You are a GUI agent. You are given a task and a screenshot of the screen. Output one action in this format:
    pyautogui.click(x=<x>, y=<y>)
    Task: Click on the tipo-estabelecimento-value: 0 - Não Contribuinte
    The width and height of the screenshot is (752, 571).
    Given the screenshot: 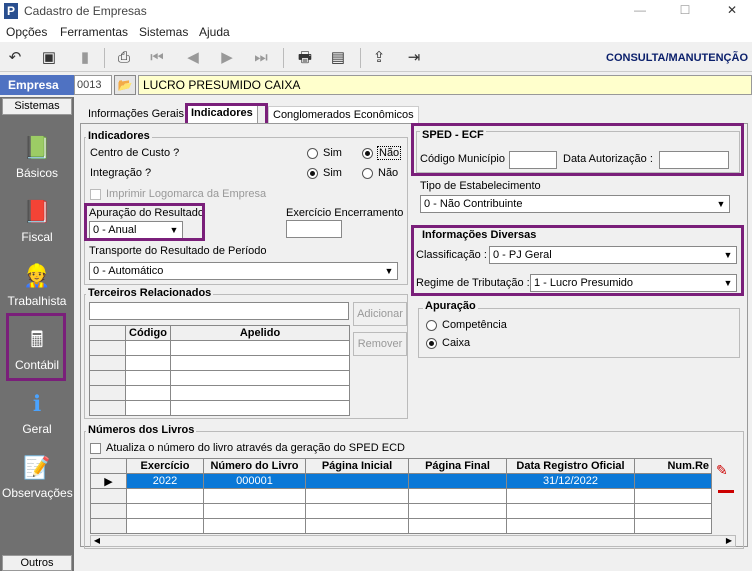 What is the action you would take?
    pyautogui.click(x=473, y=204)
    